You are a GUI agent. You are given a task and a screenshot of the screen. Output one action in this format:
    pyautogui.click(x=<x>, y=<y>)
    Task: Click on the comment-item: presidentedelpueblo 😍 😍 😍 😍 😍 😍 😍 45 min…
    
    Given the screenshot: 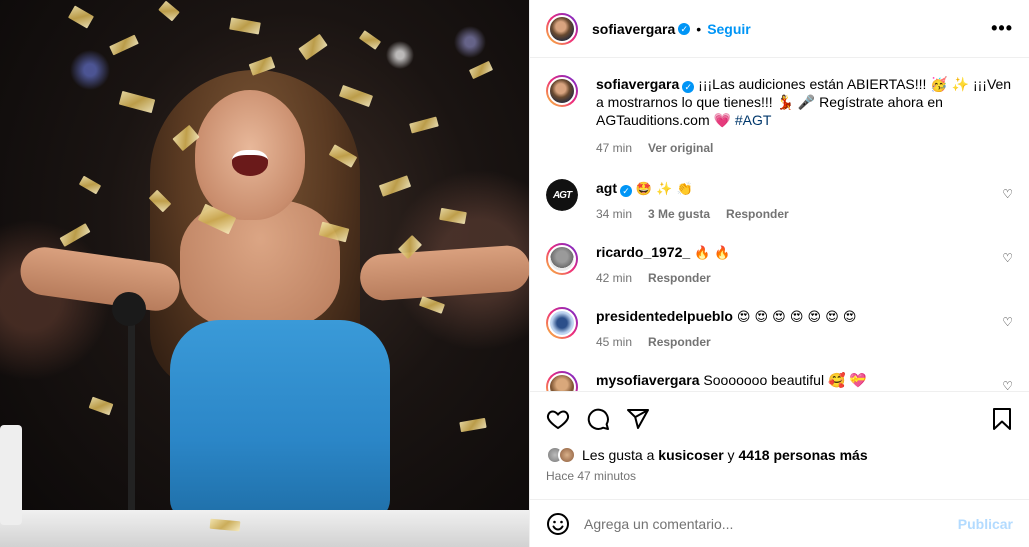 What is the action you would take?
    pyautogui.click(x=779, y=328)
    